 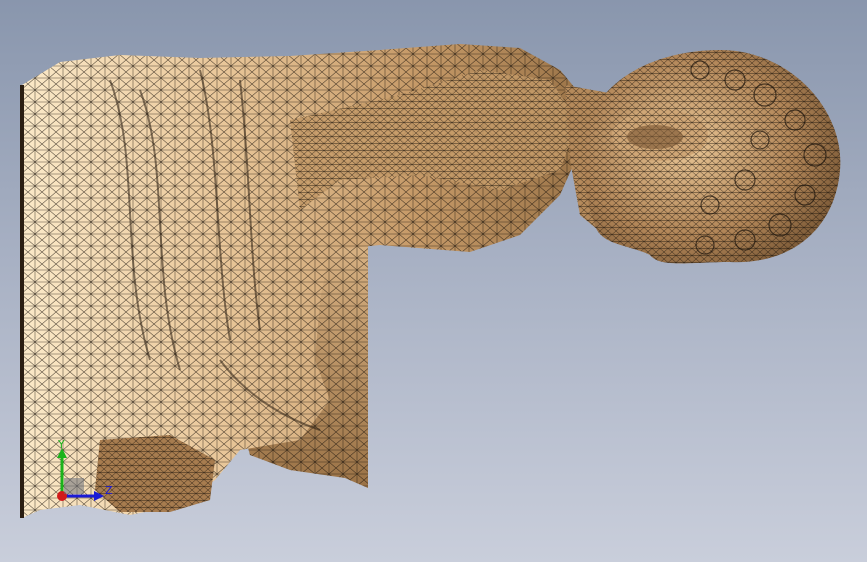 I want to click on section-cut-face, so click(x=22, y=301).